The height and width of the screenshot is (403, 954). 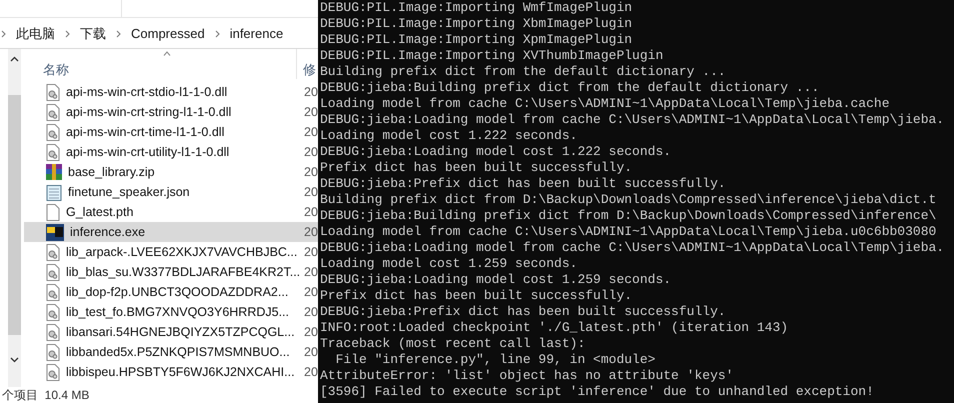 I want to click on scrollbar, so click(x=14, y=218).